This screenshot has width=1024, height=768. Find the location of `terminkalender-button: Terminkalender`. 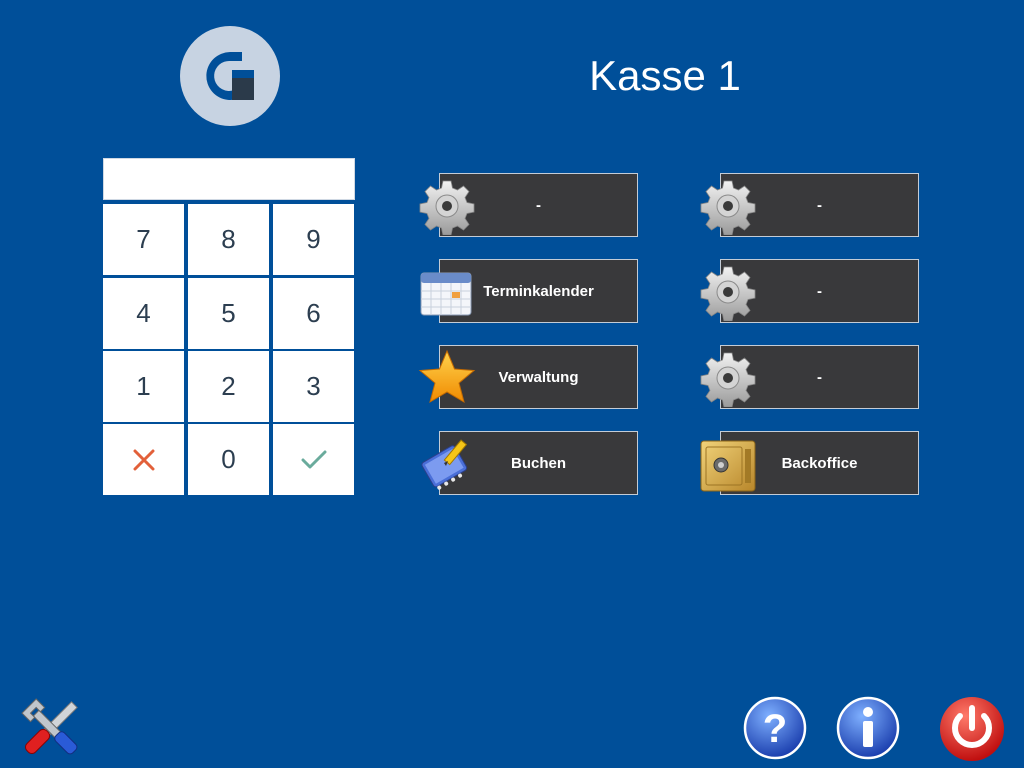

terminkalender-button: Terminkalender is located at coordinates (528, 291).